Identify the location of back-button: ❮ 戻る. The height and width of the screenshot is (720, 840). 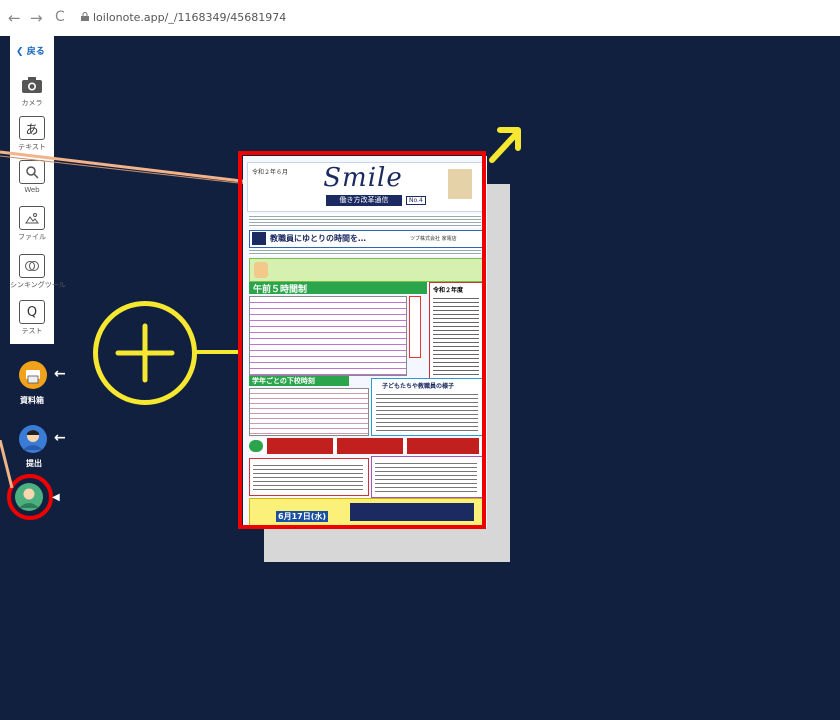
(30, 50).